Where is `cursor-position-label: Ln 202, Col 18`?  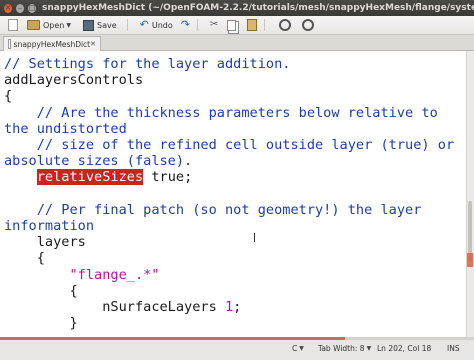
cursor-position-label: Ln 202, Col 18 is located at coordinates (404, 348).